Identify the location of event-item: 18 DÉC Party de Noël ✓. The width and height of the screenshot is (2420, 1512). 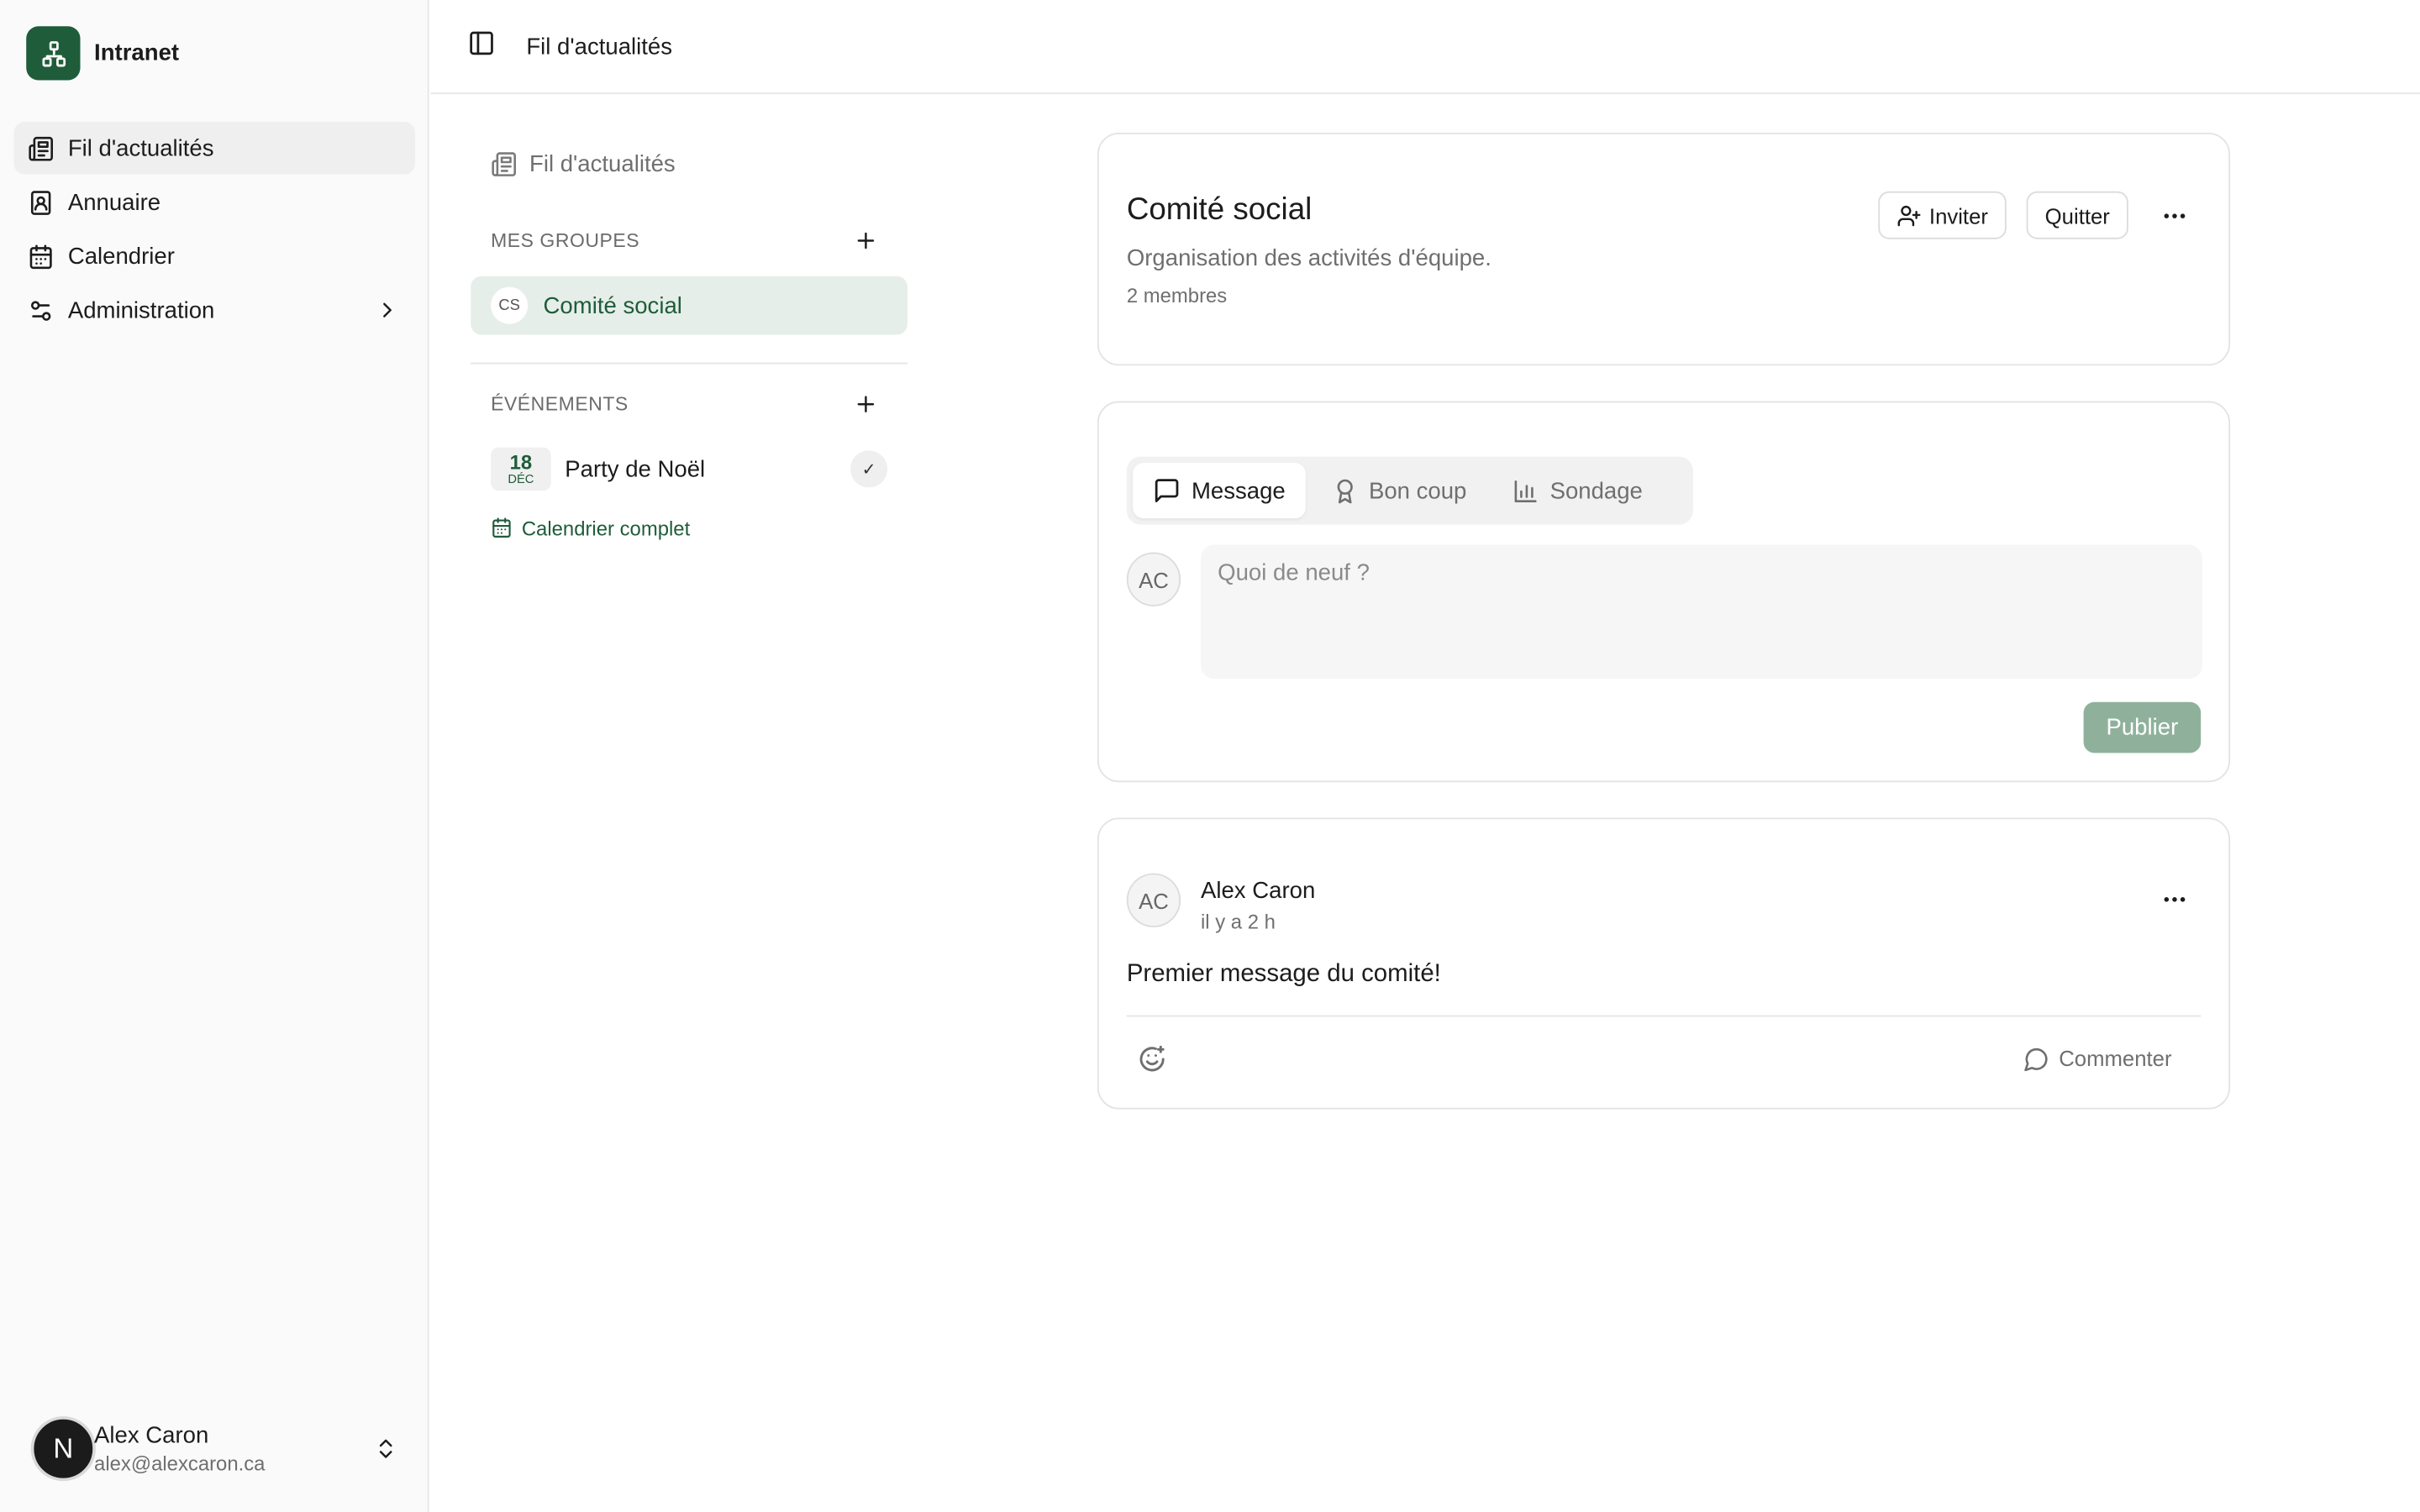
(689, 469).